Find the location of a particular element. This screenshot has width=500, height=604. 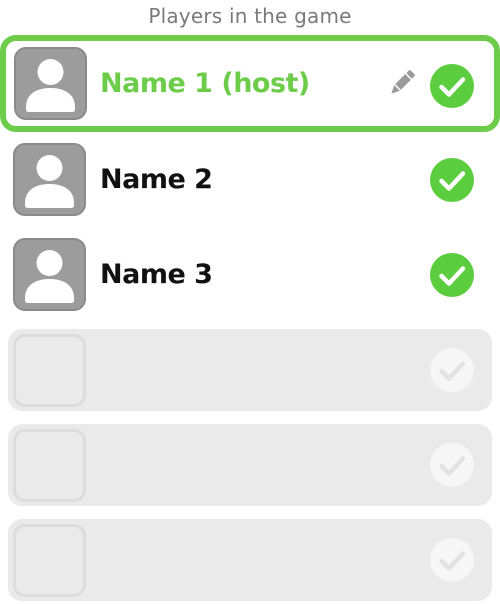

pencil-icon is located at coordinates (402, 83).